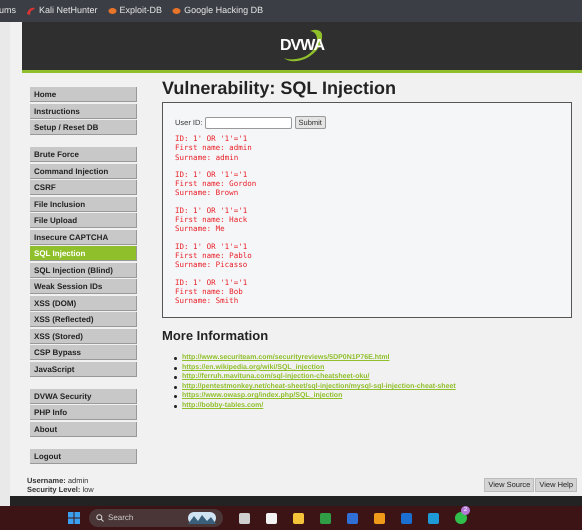 The height and width of the screenshot is (530, 582). Describe the element at coordinates (83, 456) in the screenshot. I see `menu-item: Logout` at that location.